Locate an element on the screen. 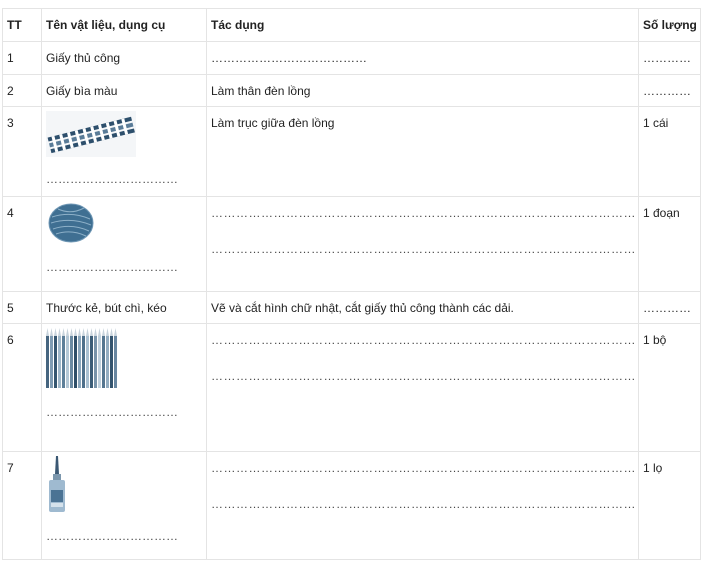 The width and height of the screenshot is (701, 561). quantity: 1 cái is located at coordinates (669, 151).